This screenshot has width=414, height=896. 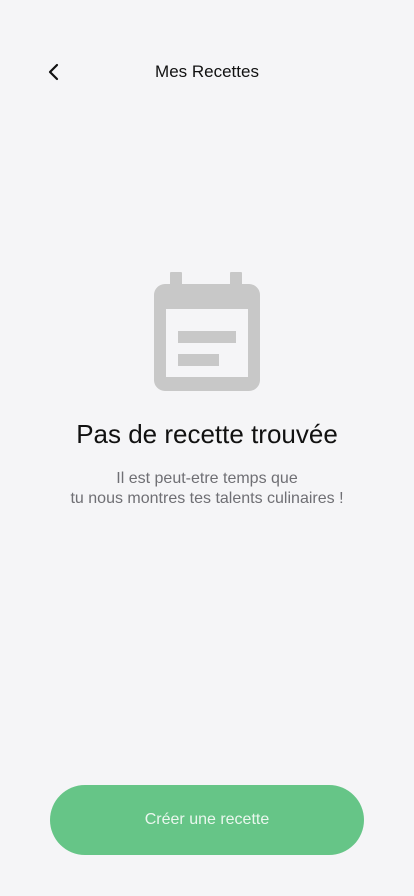 I want to click on create-recipe-button: Créer une recette, so click(x=207, y=820).